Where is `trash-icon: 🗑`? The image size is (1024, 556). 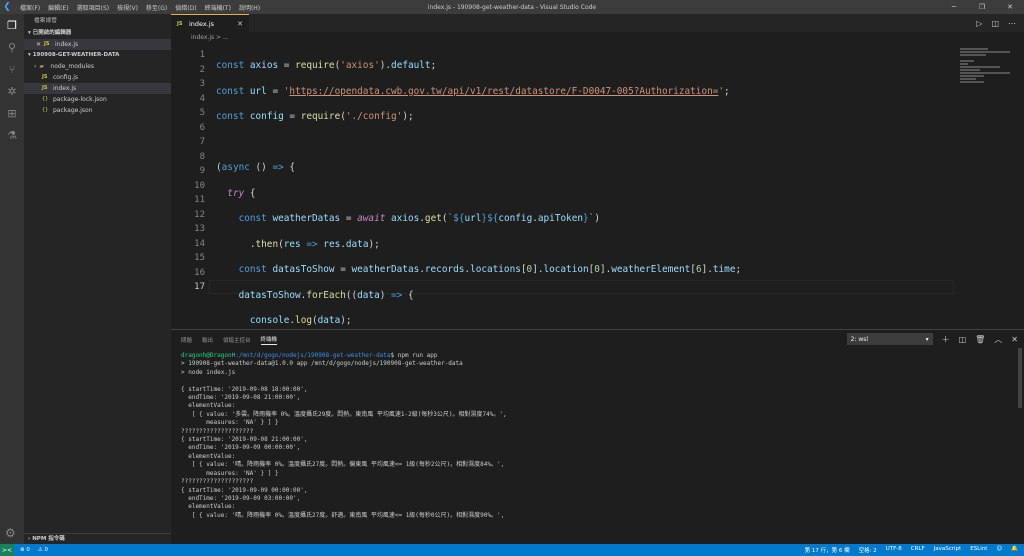
trash-icon: 🗑 is located at coordinates (980, 339).